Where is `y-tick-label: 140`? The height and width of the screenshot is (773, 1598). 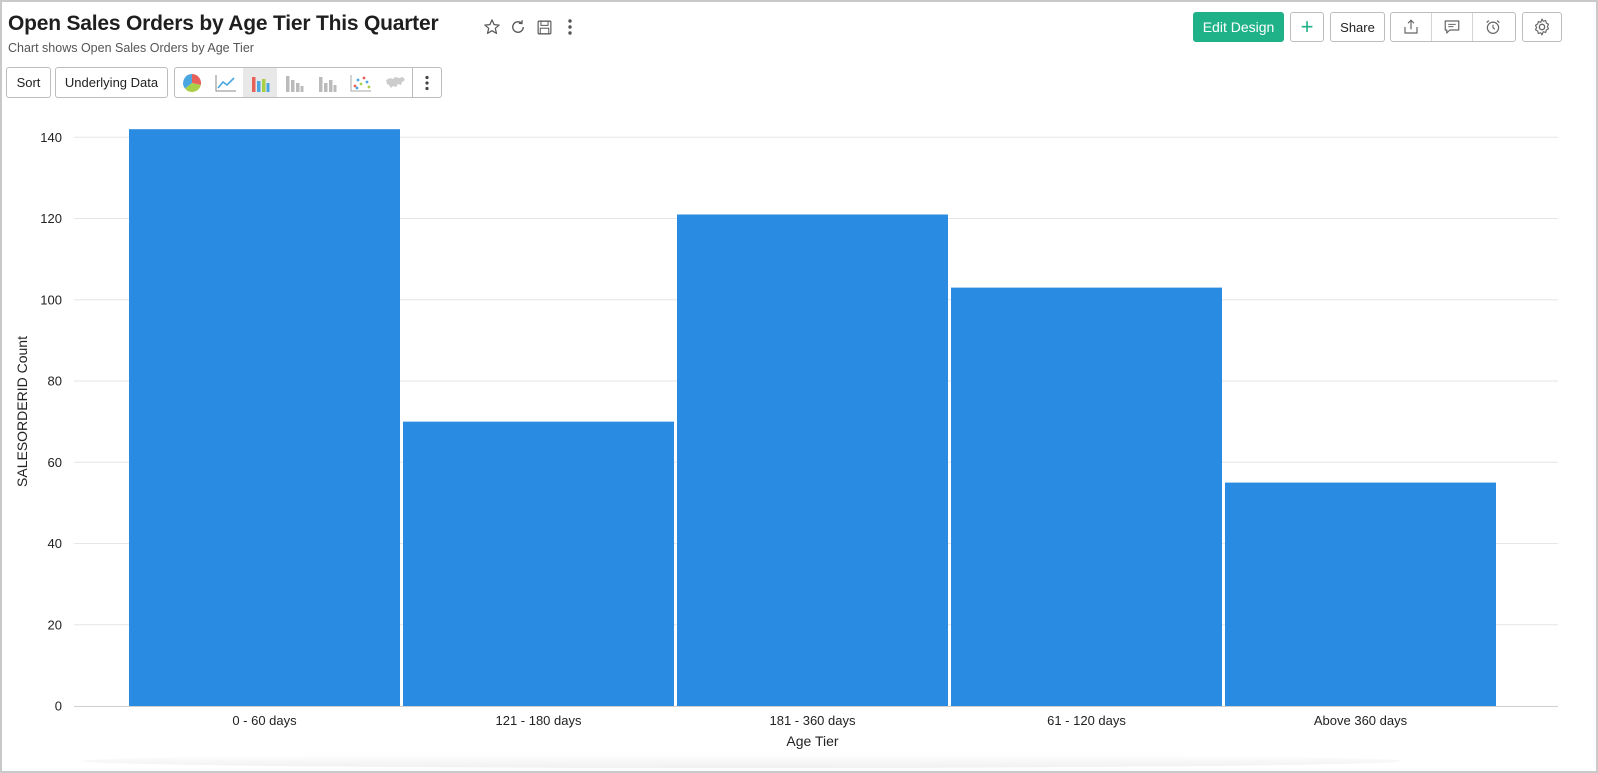
y-tick-label: 140 is located at coordinates (51, 137).